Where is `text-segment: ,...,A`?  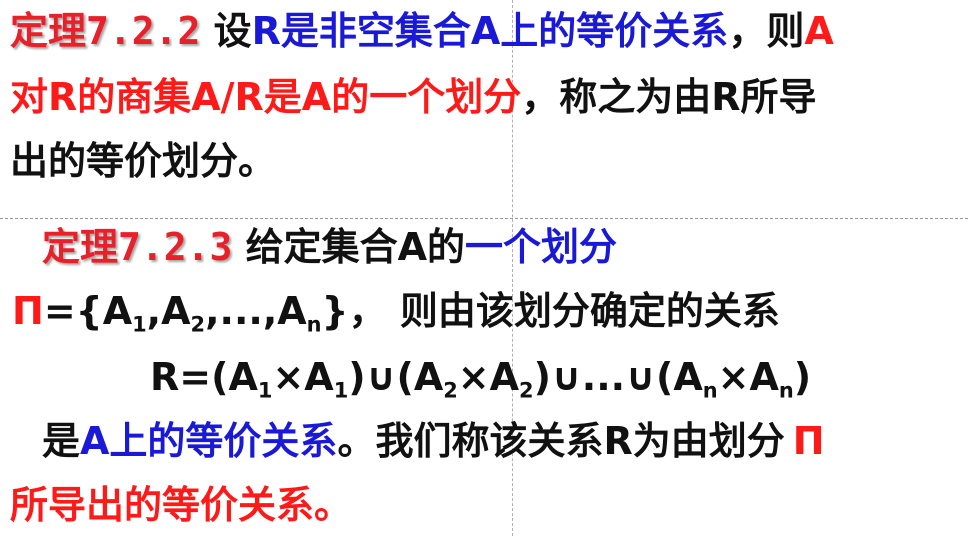 text-segment: ,...,A is located at coordinates (256, 311).